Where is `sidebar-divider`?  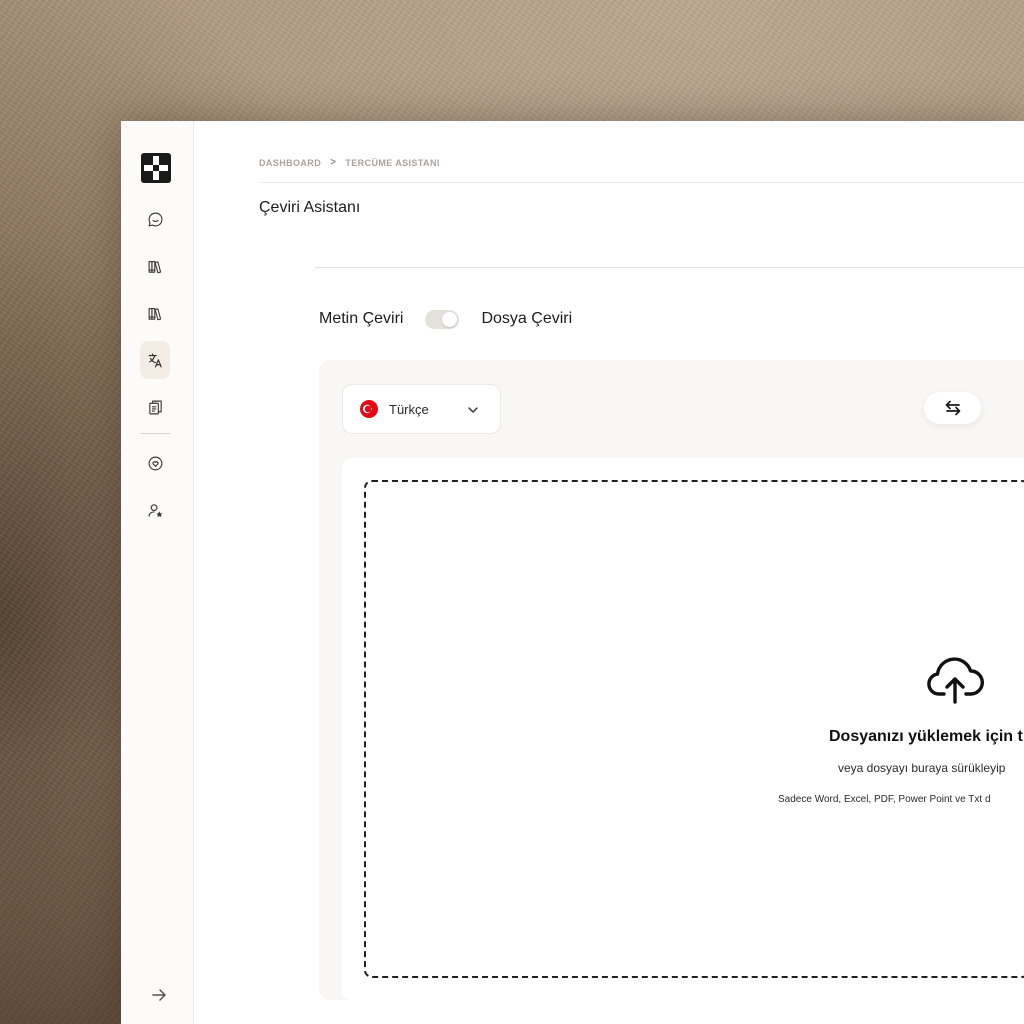 sidebar-divider is located at coordinates (155, 433).